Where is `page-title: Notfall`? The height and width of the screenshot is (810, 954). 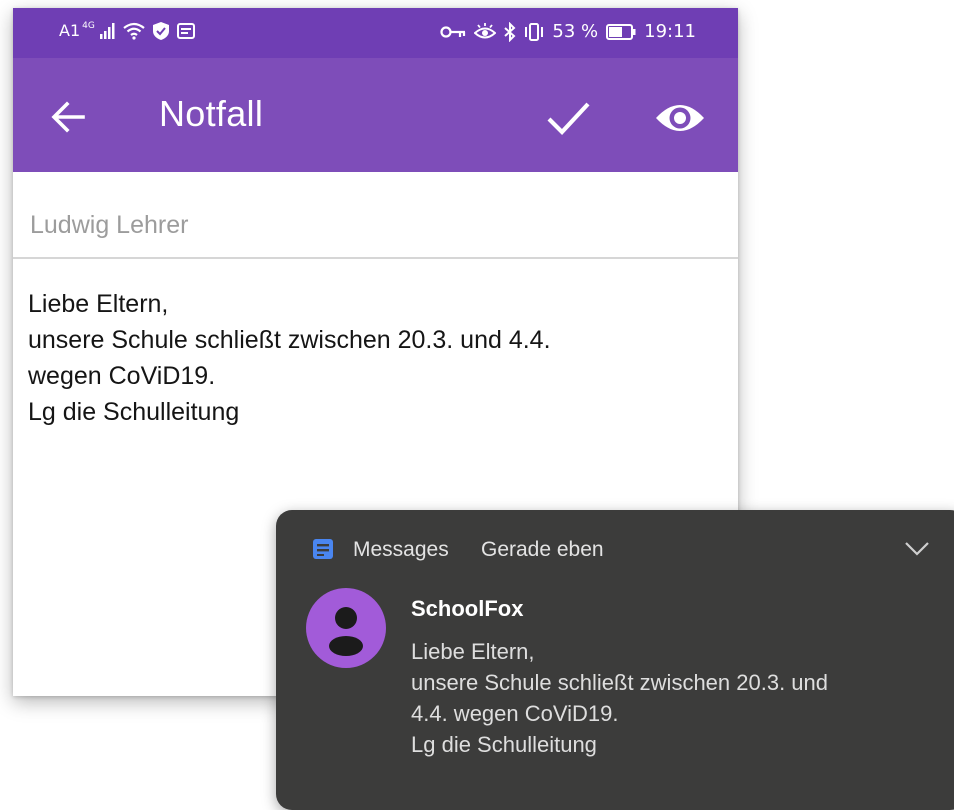
page-title: Notfall is located at coordinates (211, 113).